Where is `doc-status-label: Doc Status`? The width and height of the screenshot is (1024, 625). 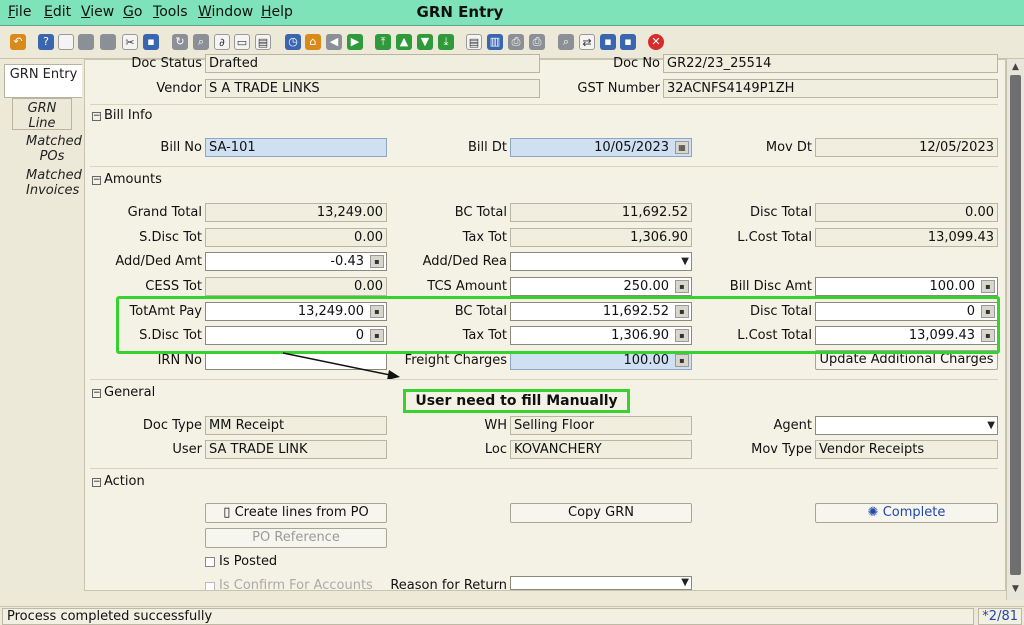 doc-status-label: Doc Status is located at coordinates (166, 63).